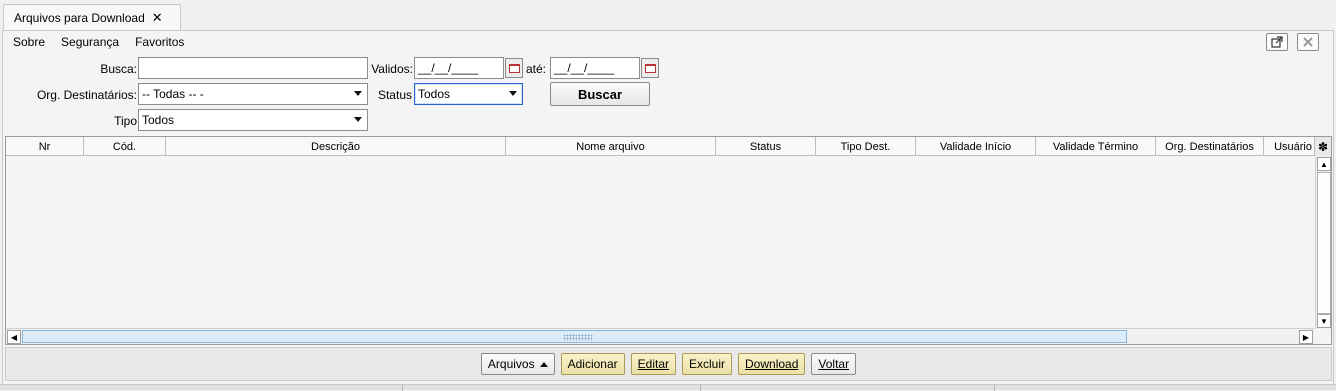  Describe the element at coordinates (1210, 146) in the screenshot. I see `column-header-org-destinatarios: Org. Destinatários` at that location.